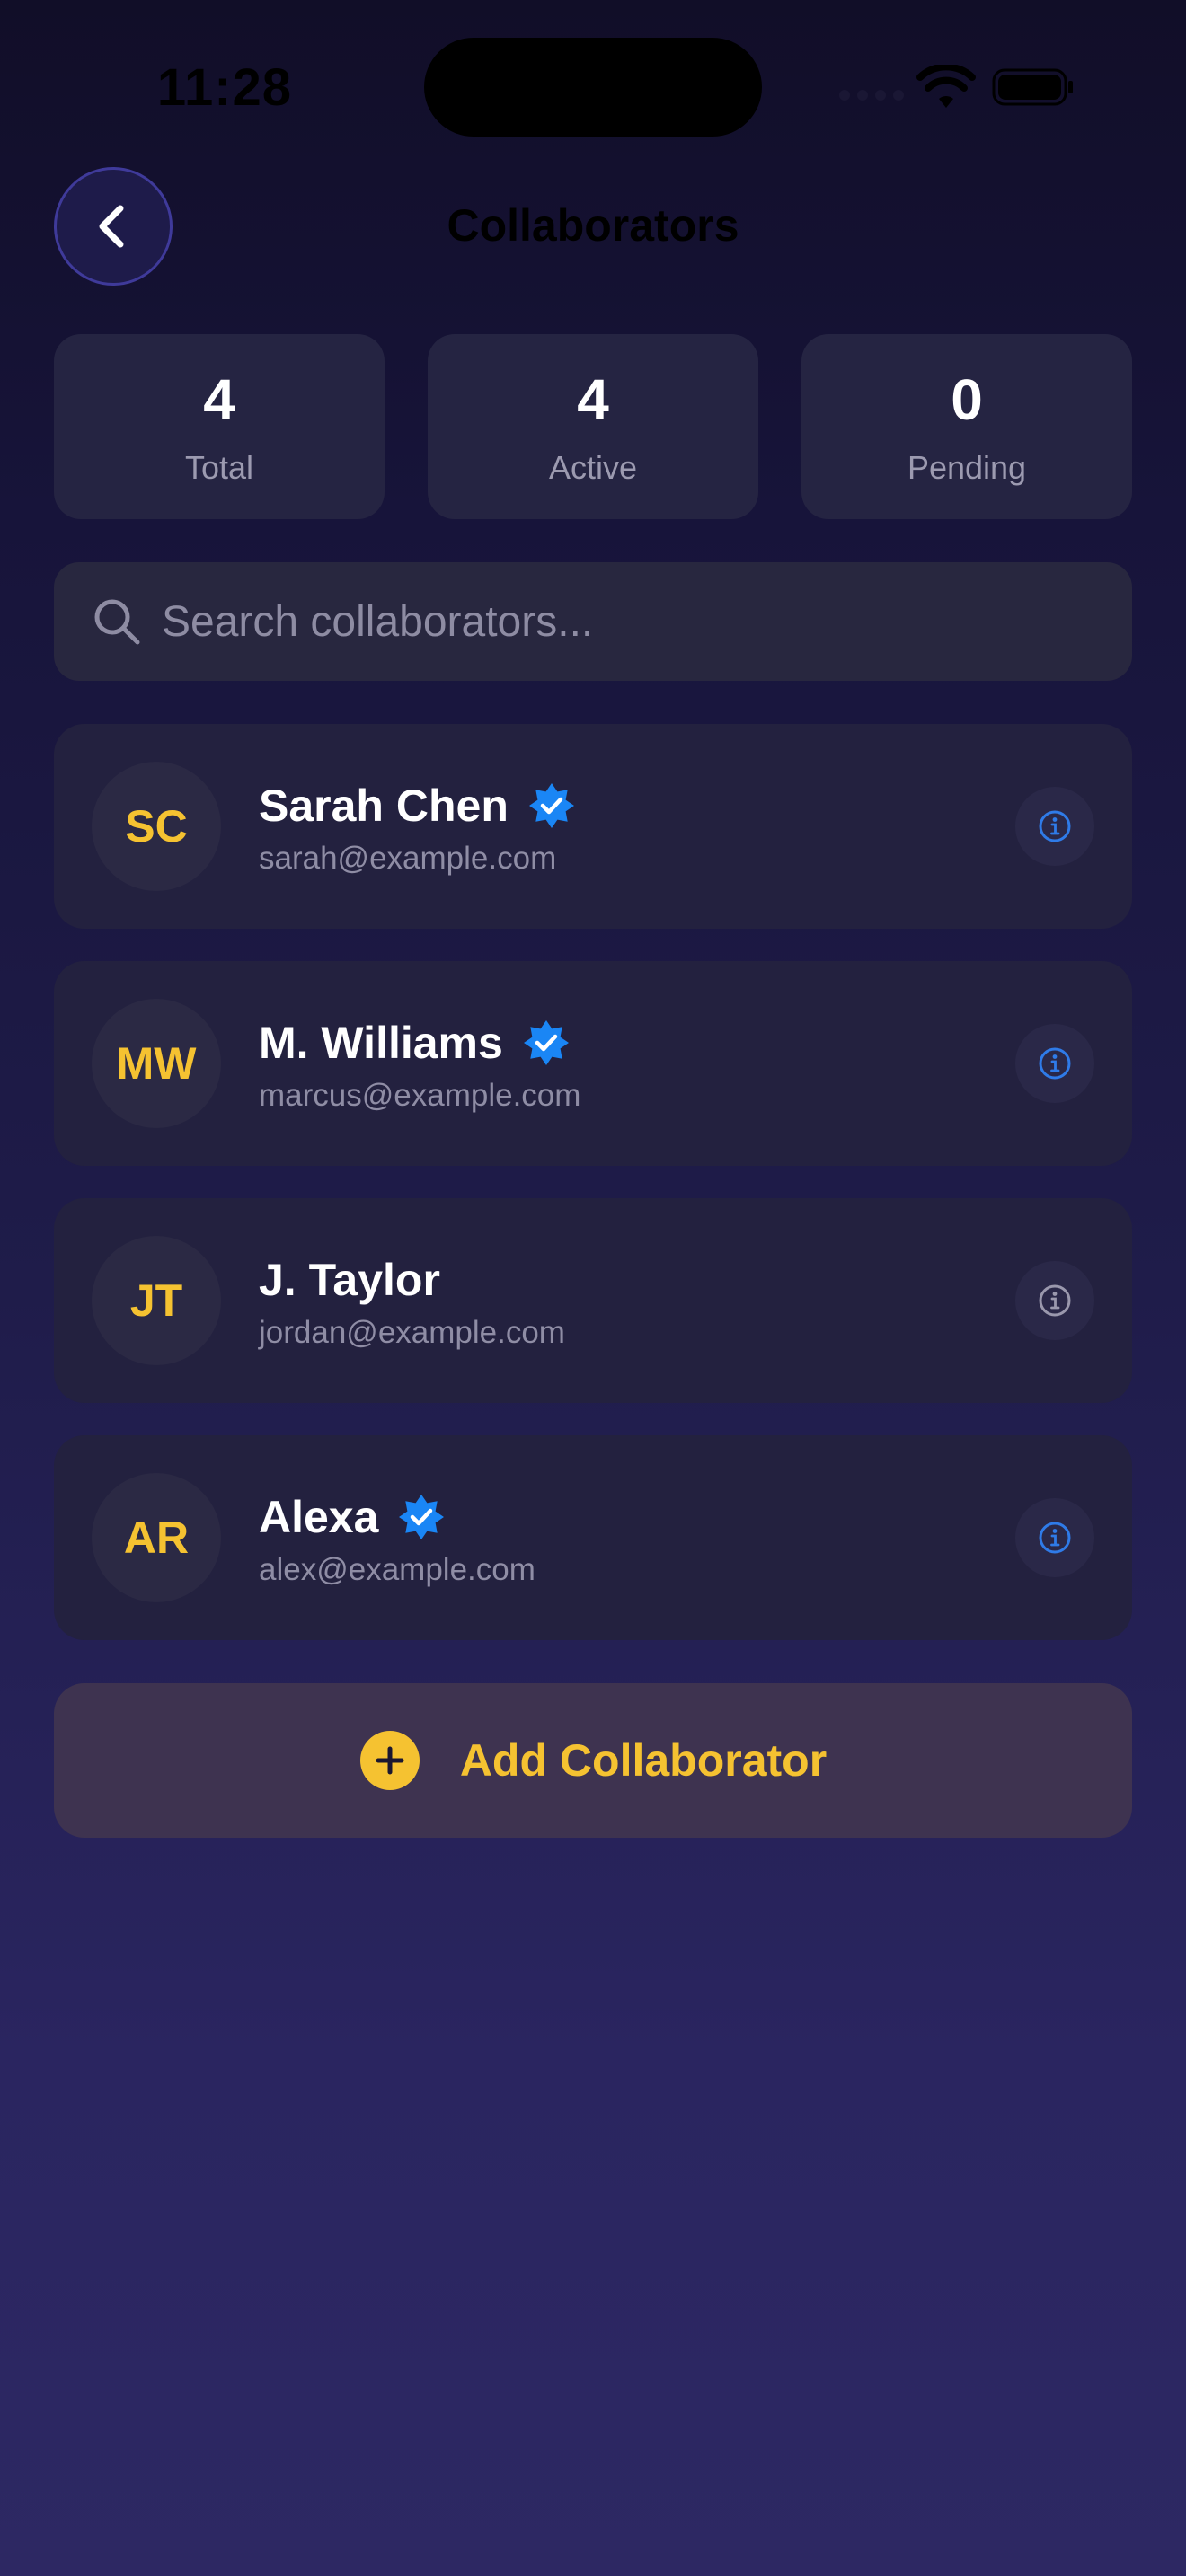 The image size is (1186, 2576). Describe the element at coordinates (946, 86) in the screenshot. I see `wifi-icon` at that location.